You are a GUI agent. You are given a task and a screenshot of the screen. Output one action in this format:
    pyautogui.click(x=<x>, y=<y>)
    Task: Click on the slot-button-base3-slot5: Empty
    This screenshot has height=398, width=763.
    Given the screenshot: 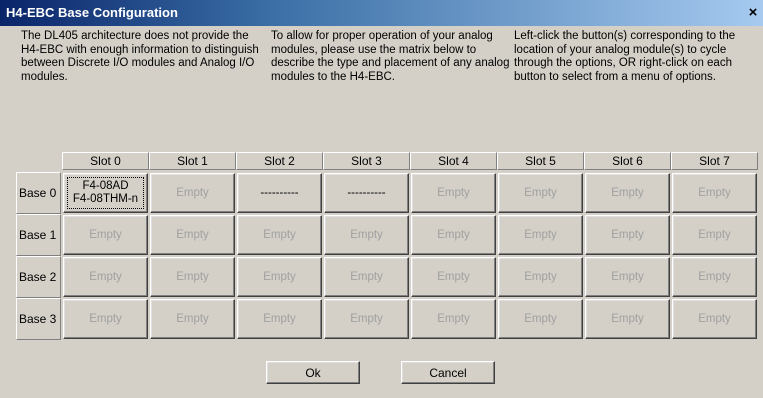 What is the action you would take?
    pyautogui.click(x=540, y=319)
    